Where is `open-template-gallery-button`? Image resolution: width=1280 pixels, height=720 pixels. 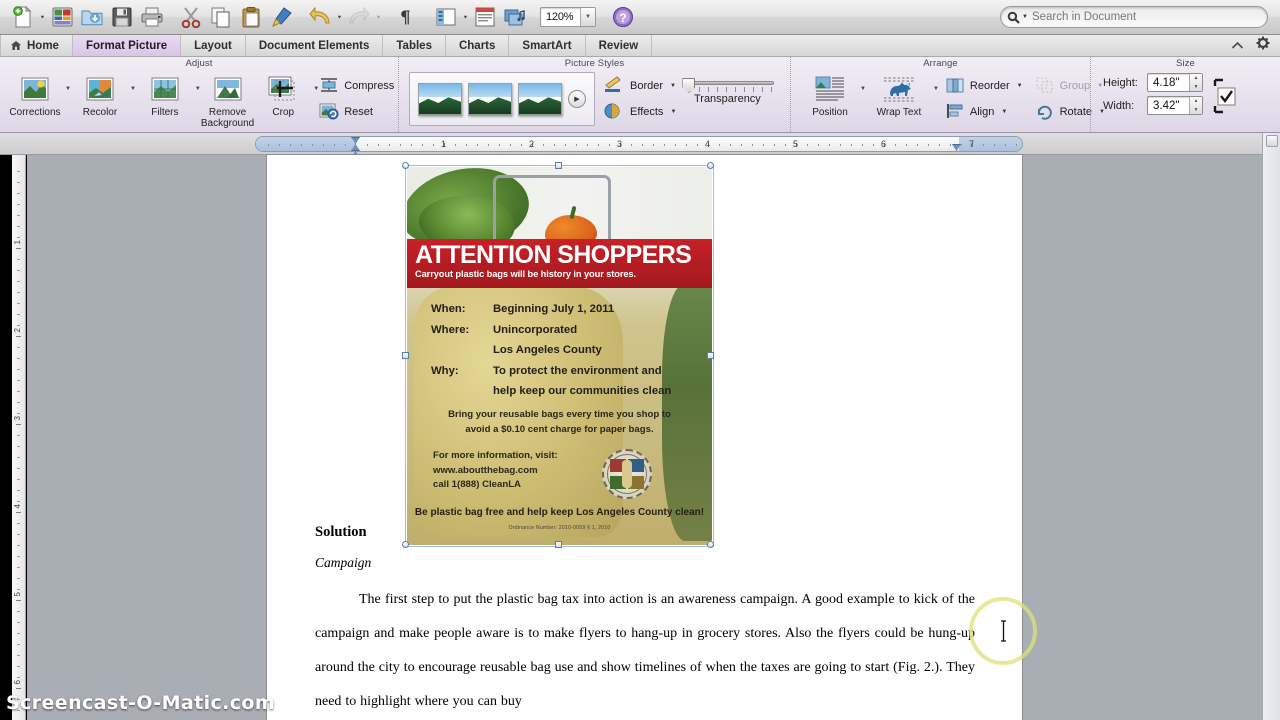 open-template-gallery-button is located at coordinates (62, 17).